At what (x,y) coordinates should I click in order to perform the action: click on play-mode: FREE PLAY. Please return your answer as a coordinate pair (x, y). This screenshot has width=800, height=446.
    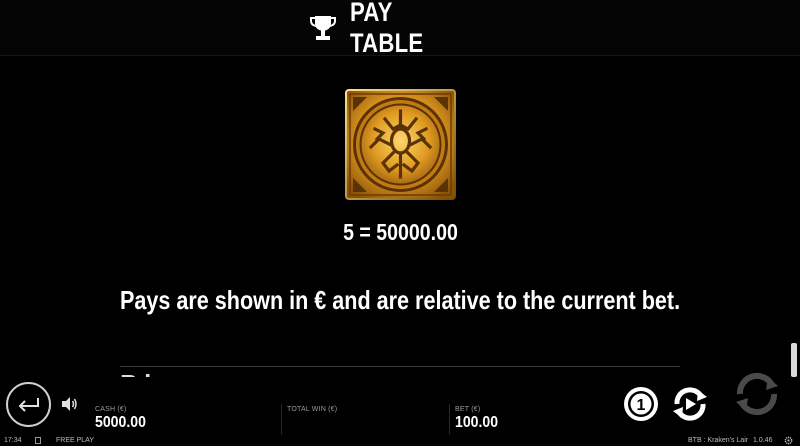
    Looking at the image, I should click on (75, 440).